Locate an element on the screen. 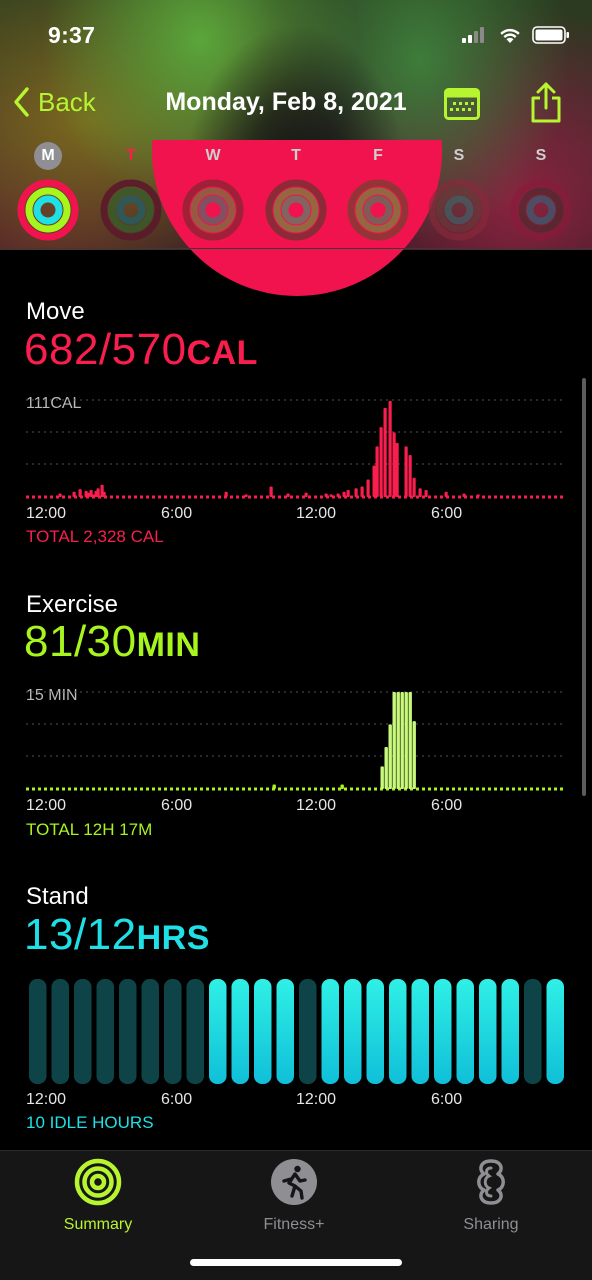  day-0: M is located at coordinates (48, 191).